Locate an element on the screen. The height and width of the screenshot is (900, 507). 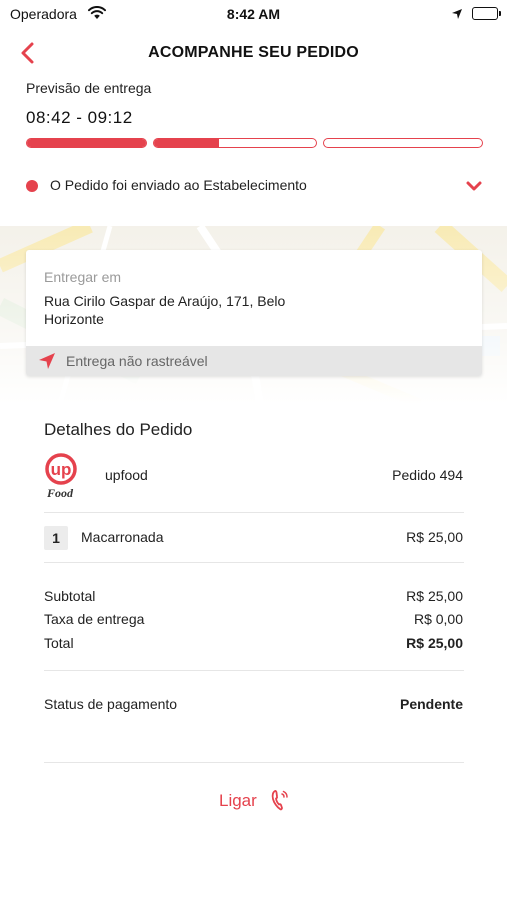
eta-label: Previsão de entrega is located at coordinates (89, 88).